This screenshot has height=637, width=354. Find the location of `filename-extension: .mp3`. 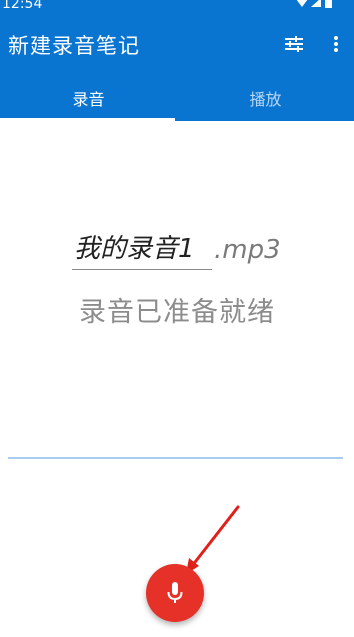

filename-extension: .mp3 is located at coordinates (247, 250).